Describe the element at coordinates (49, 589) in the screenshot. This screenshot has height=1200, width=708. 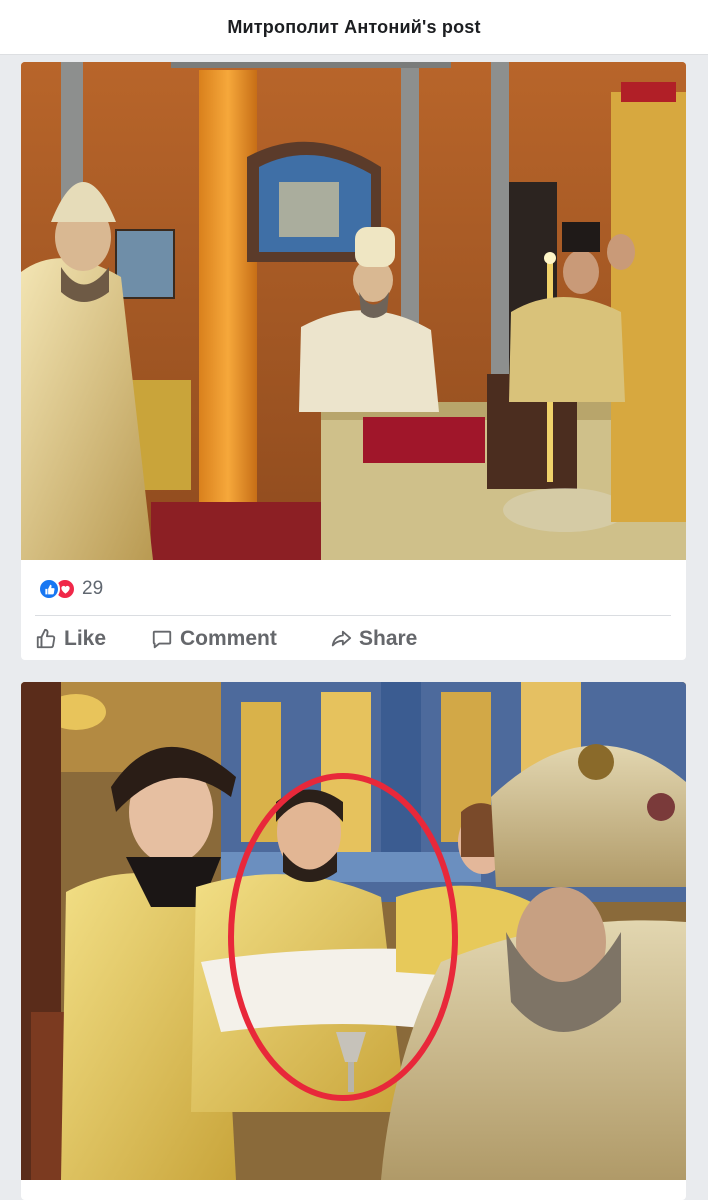
I see `like-icon` at that location.